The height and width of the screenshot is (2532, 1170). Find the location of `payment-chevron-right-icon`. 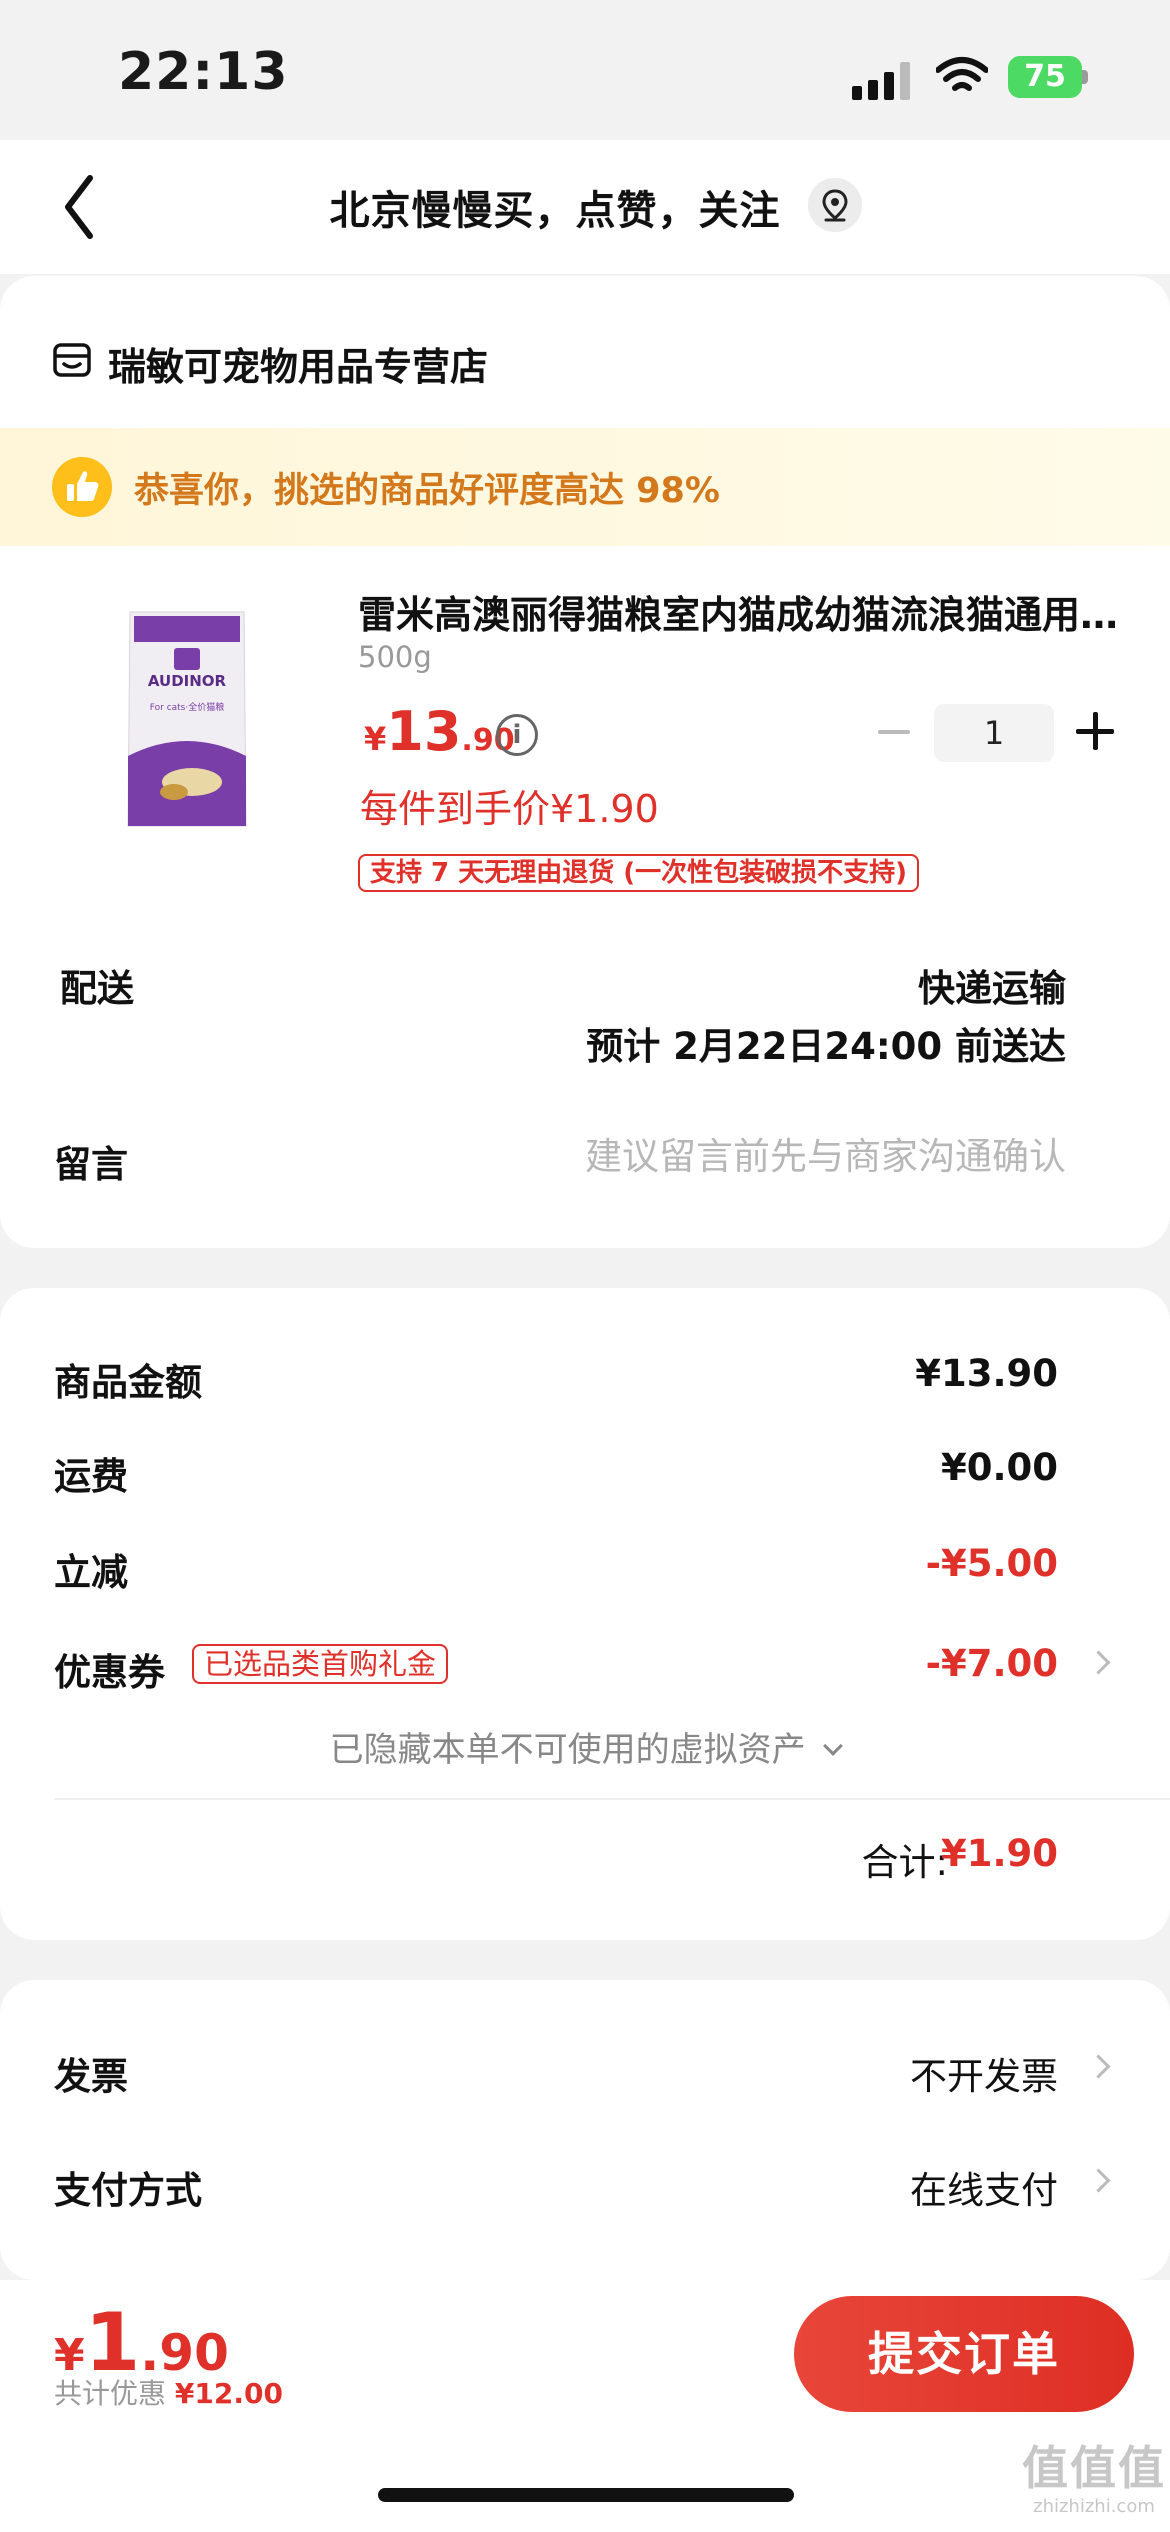

payment-chevron-right-icon is located at coordinates (1099, 2181).